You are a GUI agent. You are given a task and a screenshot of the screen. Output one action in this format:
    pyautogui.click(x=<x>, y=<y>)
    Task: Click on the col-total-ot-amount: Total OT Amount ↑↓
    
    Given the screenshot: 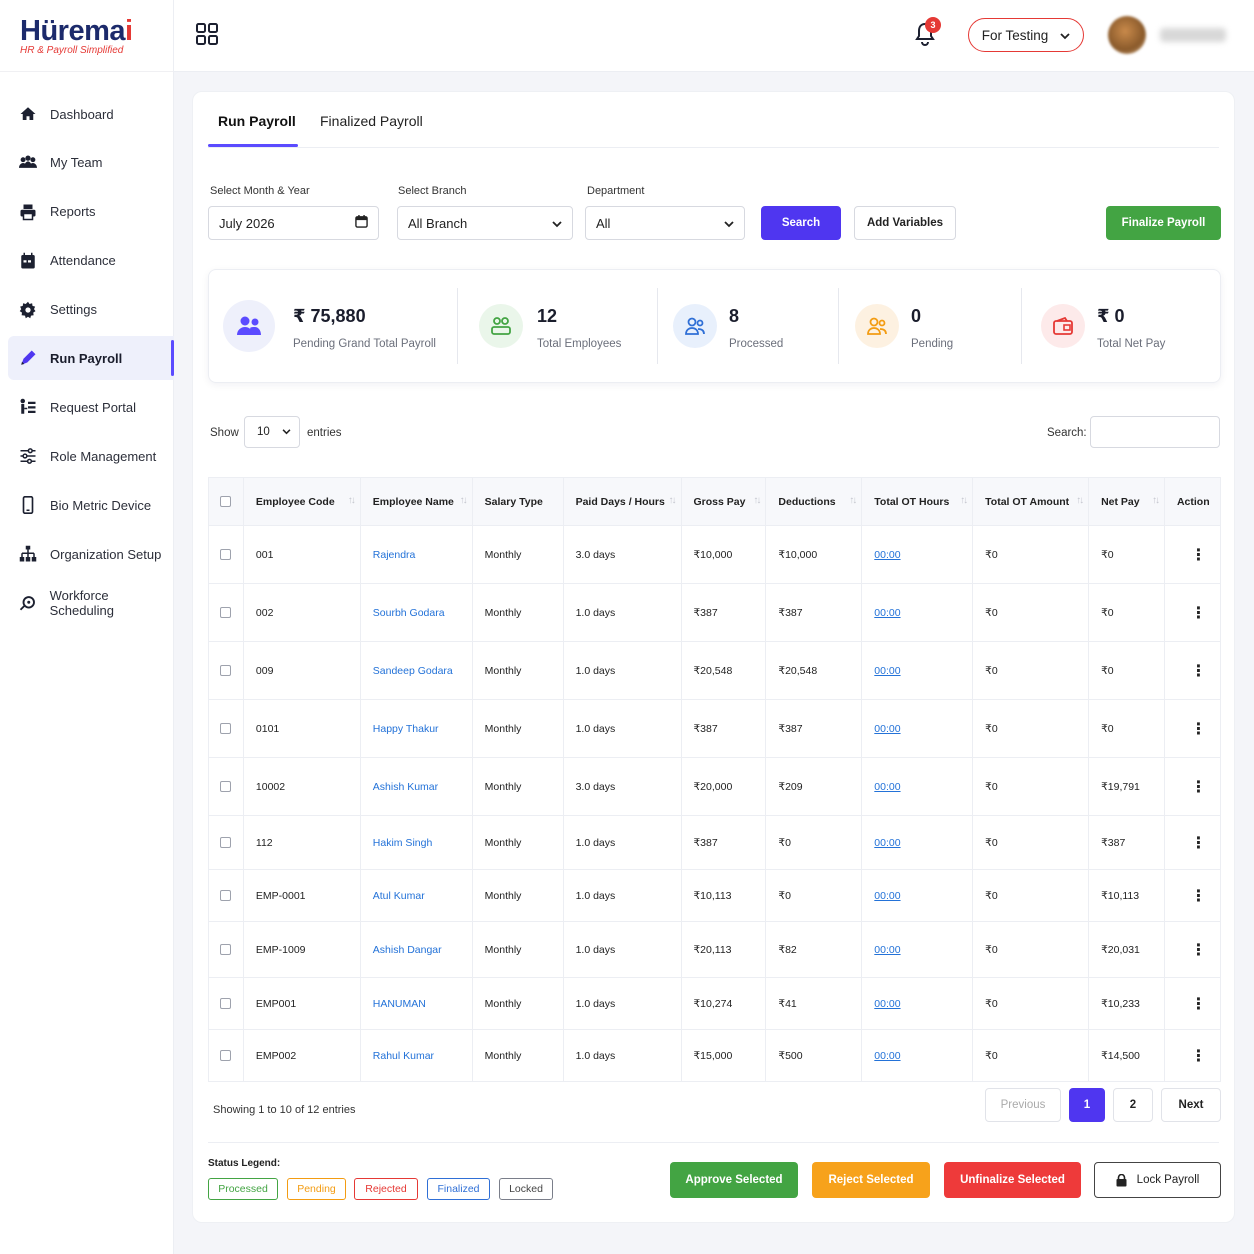 What is the action you would take?
    pyautogui.click(x=1031, y=501)
    